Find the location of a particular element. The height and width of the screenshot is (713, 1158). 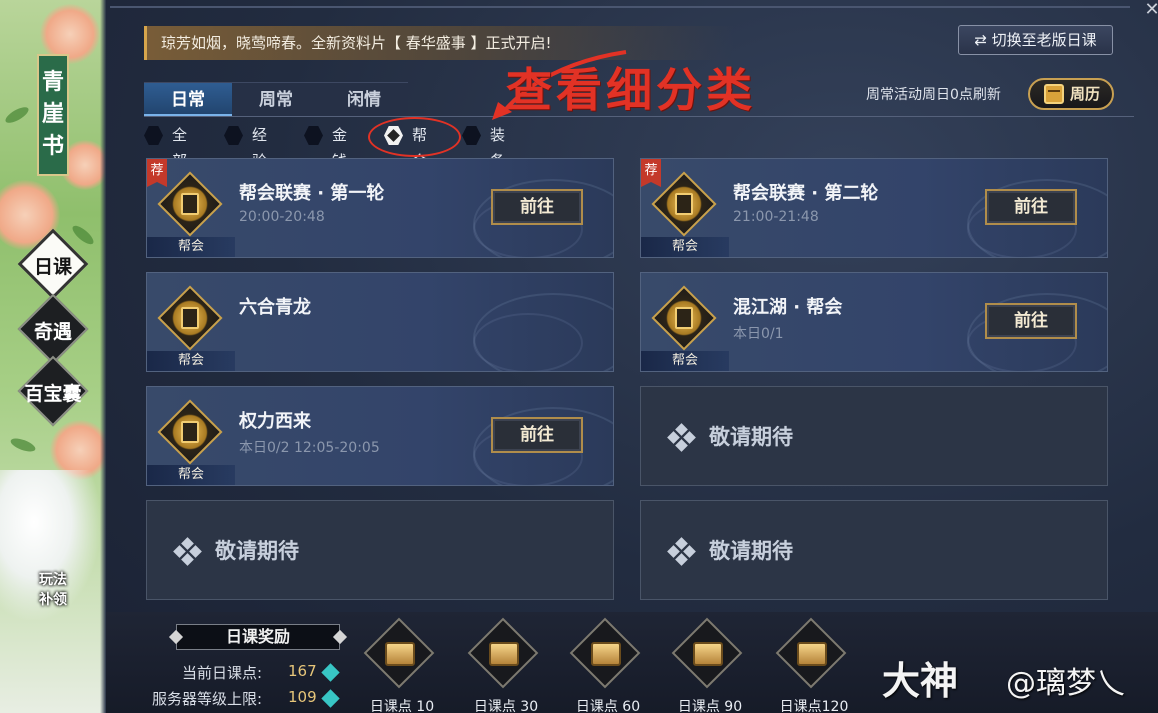

server-level-label: 服务器等级上限: is located at coordinates (206, 699).